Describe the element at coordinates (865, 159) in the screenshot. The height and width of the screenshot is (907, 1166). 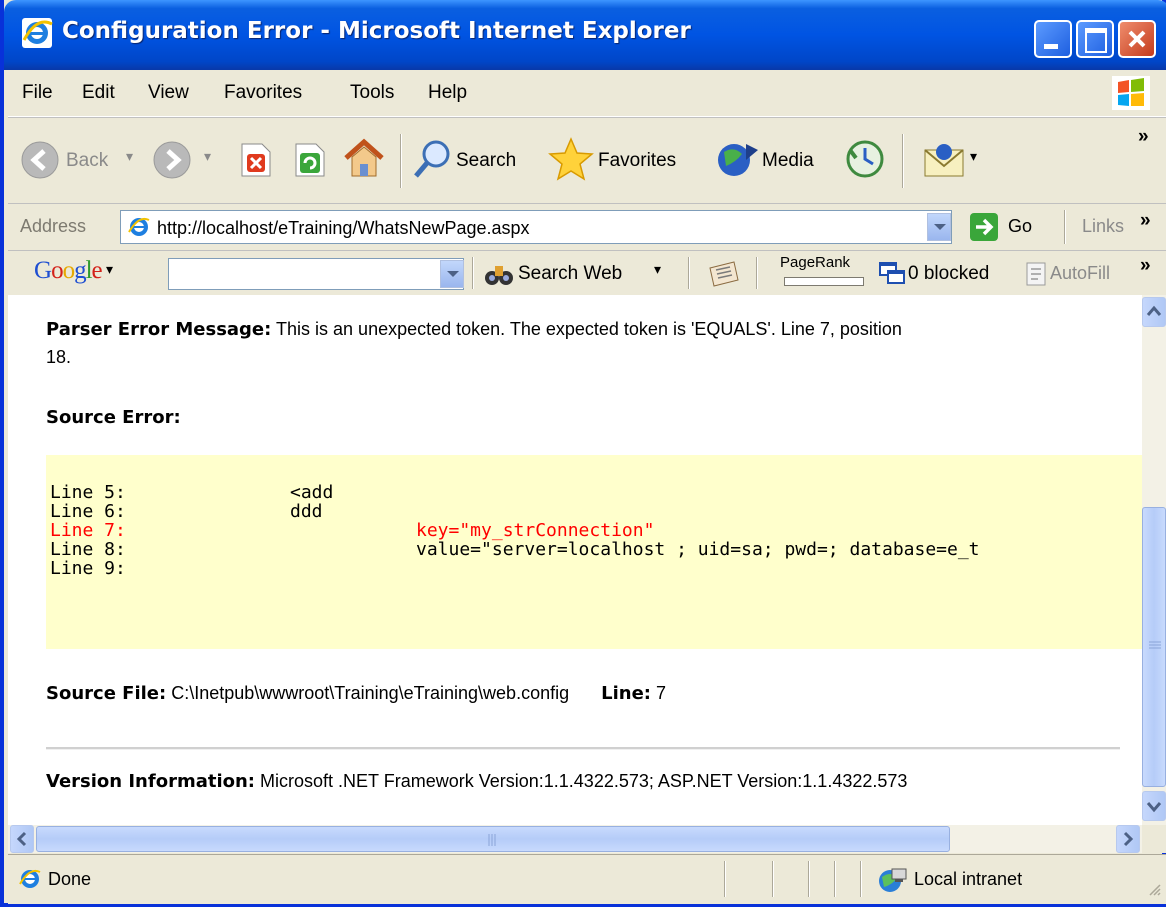
I see `history-icon` at that location.